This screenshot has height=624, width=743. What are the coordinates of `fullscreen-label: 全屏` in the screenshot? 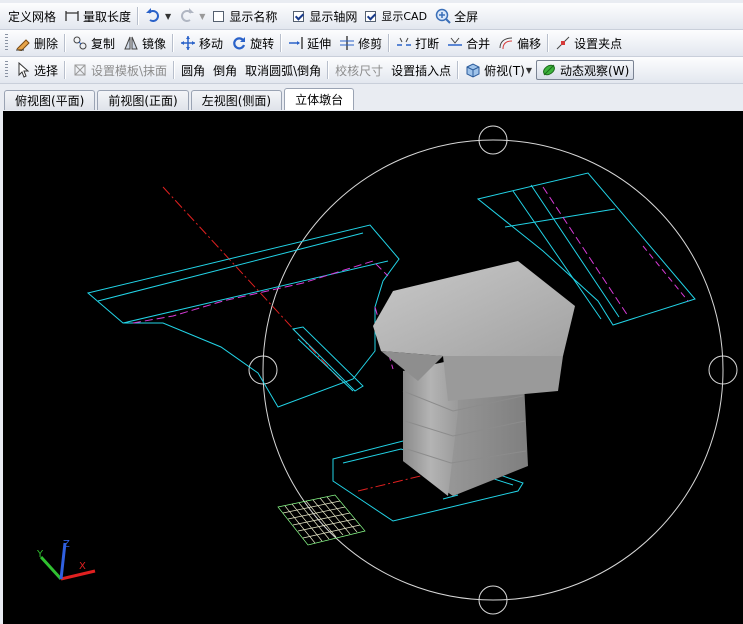 It's located at (466, 16).